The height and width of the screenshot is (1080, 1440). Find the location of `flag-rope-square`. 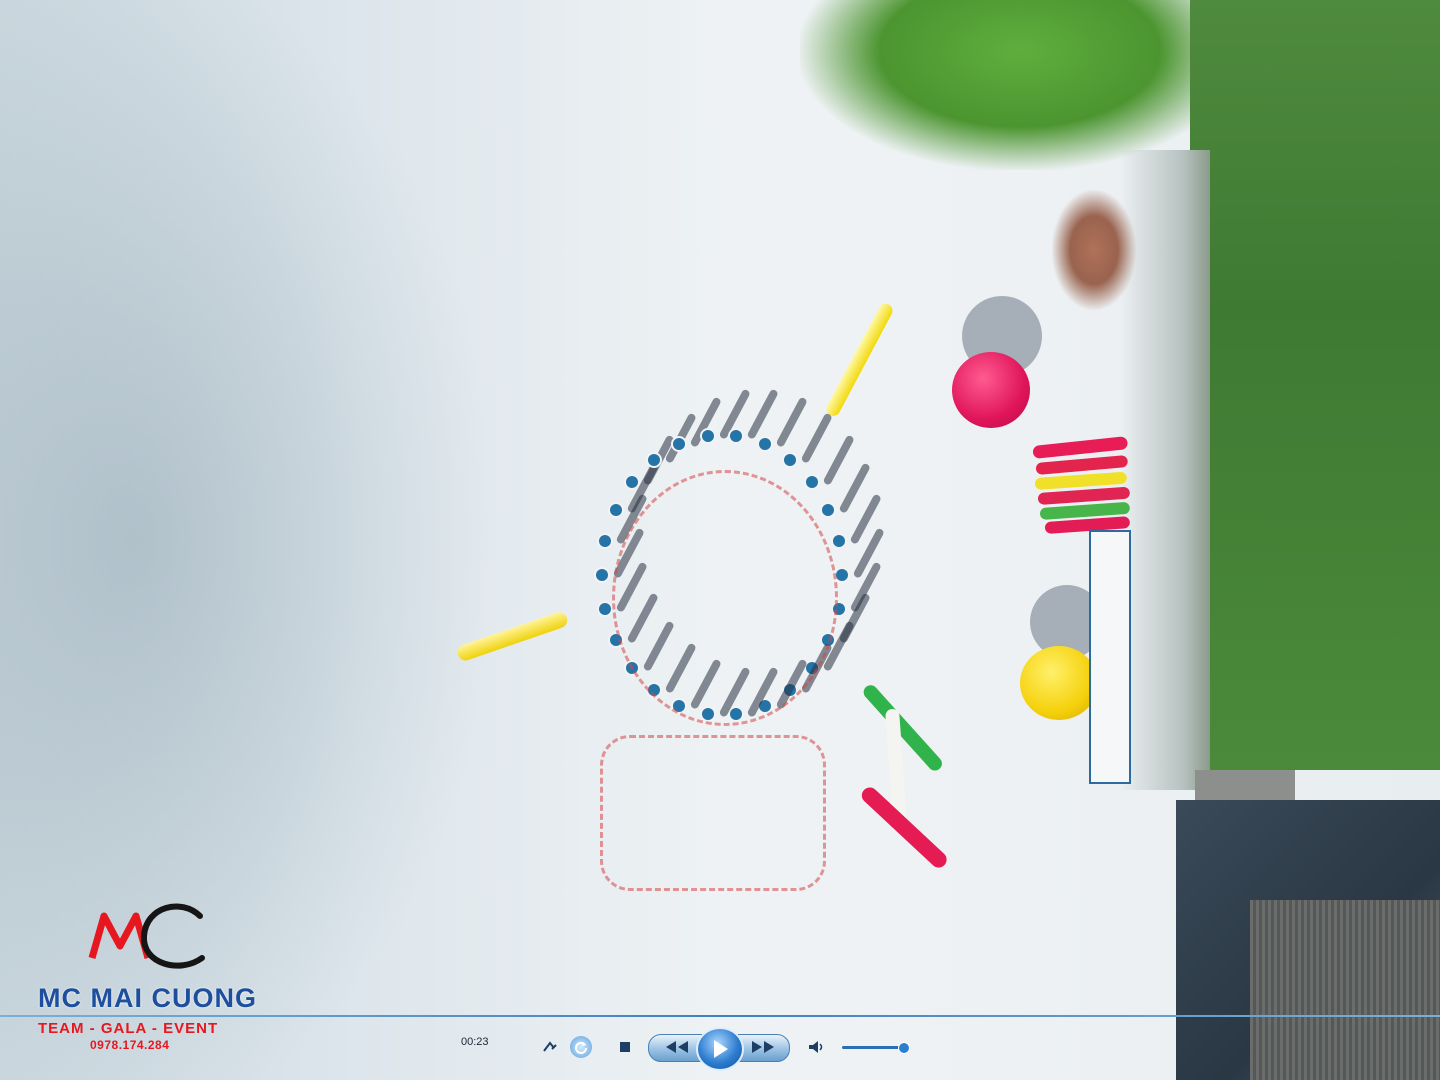

flag-rope-square is located at coordinates (713, 813).